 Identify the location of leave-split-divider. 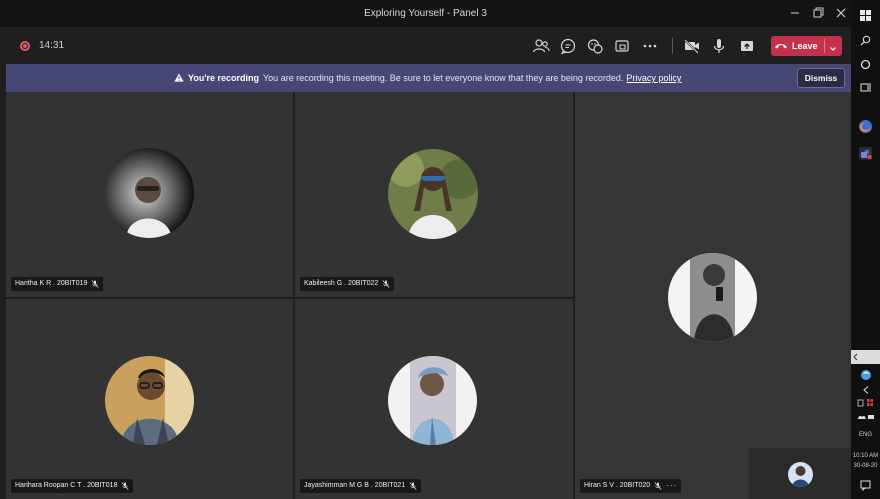
(824, 46).